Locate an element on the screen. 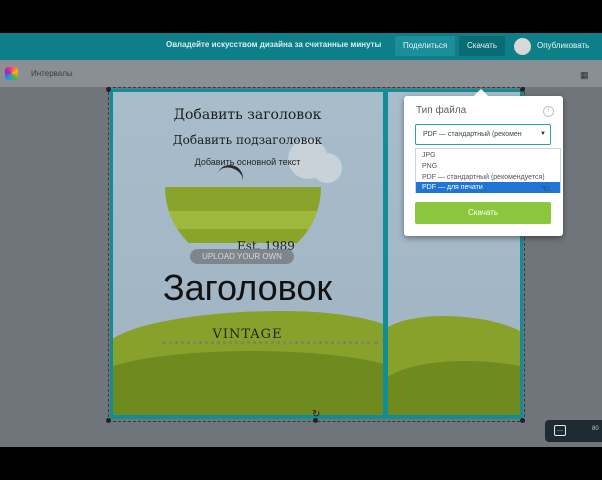 This screenshot has height=480, width=602. chat-widget: … 80 is located at coordinates (573, 431).